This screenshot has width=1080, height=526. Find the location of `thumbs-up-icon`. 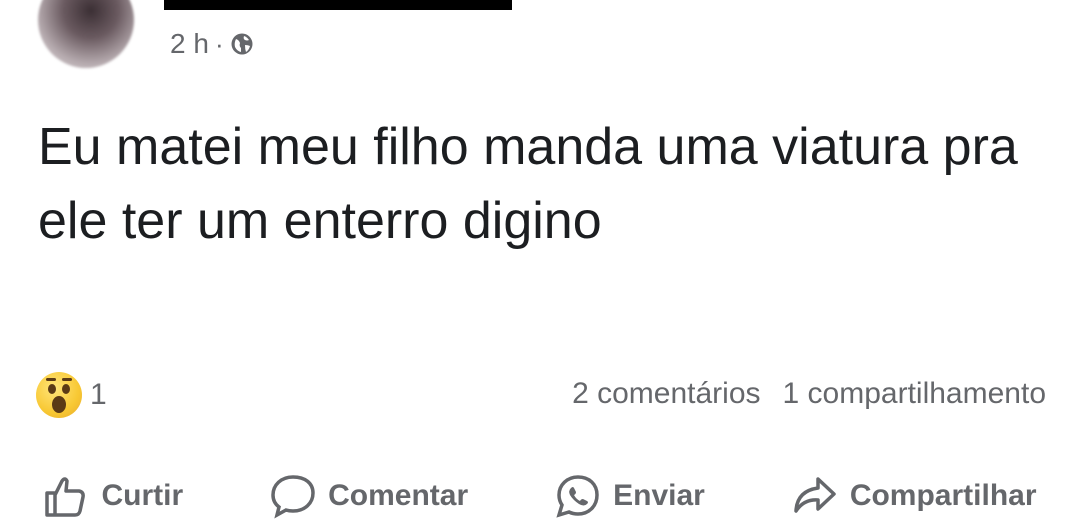

thumbs-up-icon is located at coordinates (65, 497).